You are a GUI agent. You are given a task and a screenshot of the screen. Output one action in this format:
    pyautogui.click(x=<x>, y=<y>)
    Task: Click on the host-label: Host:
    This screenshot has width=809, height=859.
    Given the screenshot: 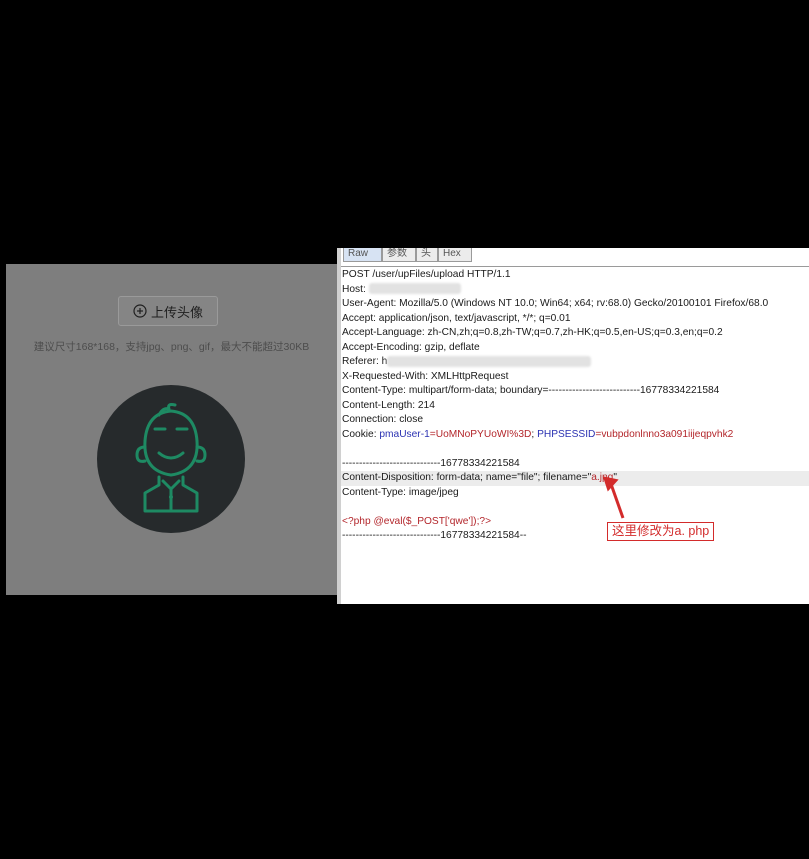 What is the action you would take?
    pyautogui.click(x=355, y=289)
    